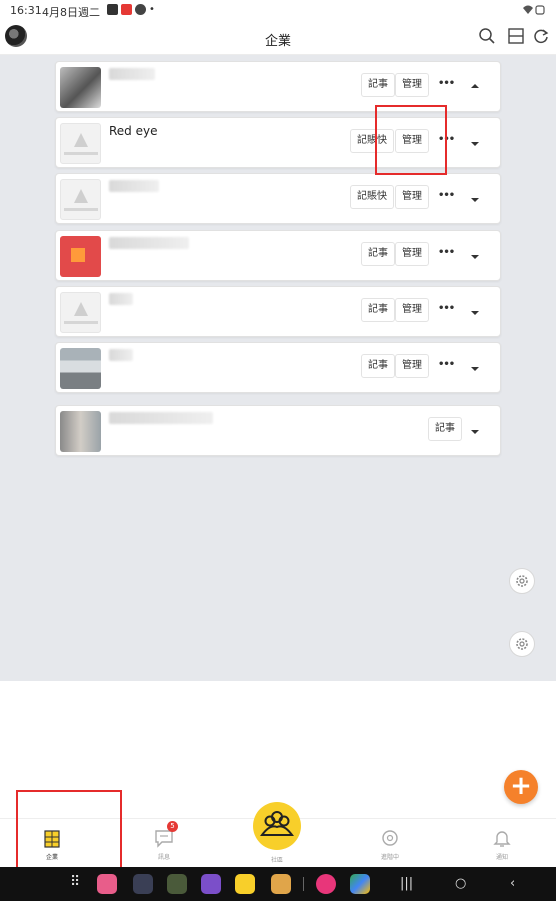 The width and height of the screenshot is (556, 901). What do you see at coordinates (501, 857) in the screenshot?
I see `nav-label-notifications: 通知` at bounding box center [501, 857].